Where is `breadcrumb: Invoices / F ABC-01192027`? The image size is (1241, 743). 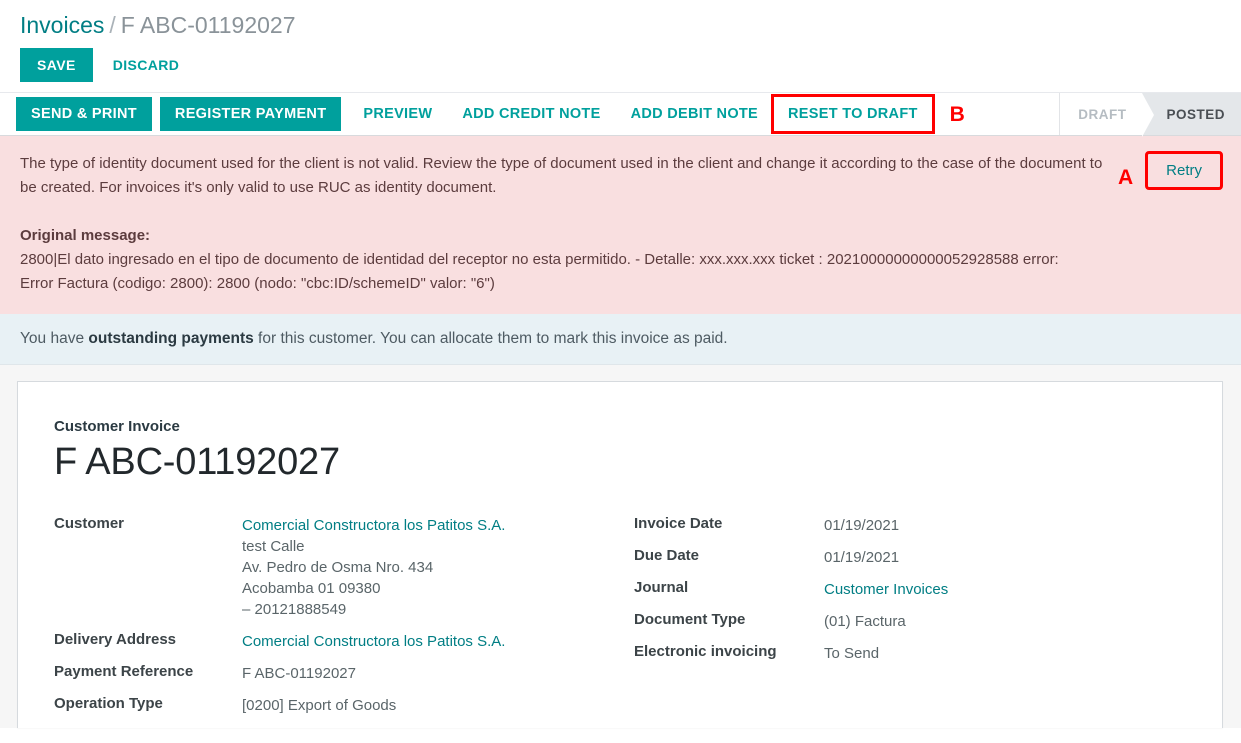 breadcrumb: Invoices / F ABC-01192027 is located at coordinates (620, 20).